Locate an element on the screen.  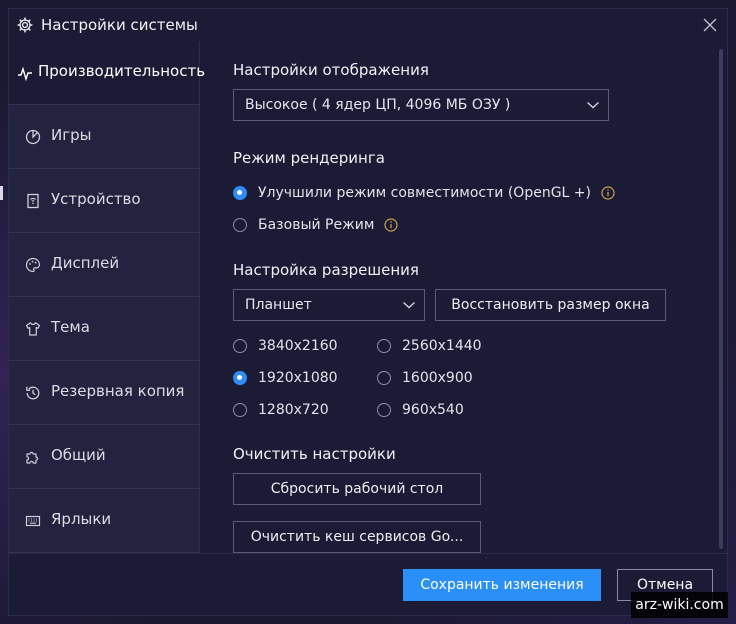
resolution-option-label: 1280x720 is located at coordinates (293, 410).